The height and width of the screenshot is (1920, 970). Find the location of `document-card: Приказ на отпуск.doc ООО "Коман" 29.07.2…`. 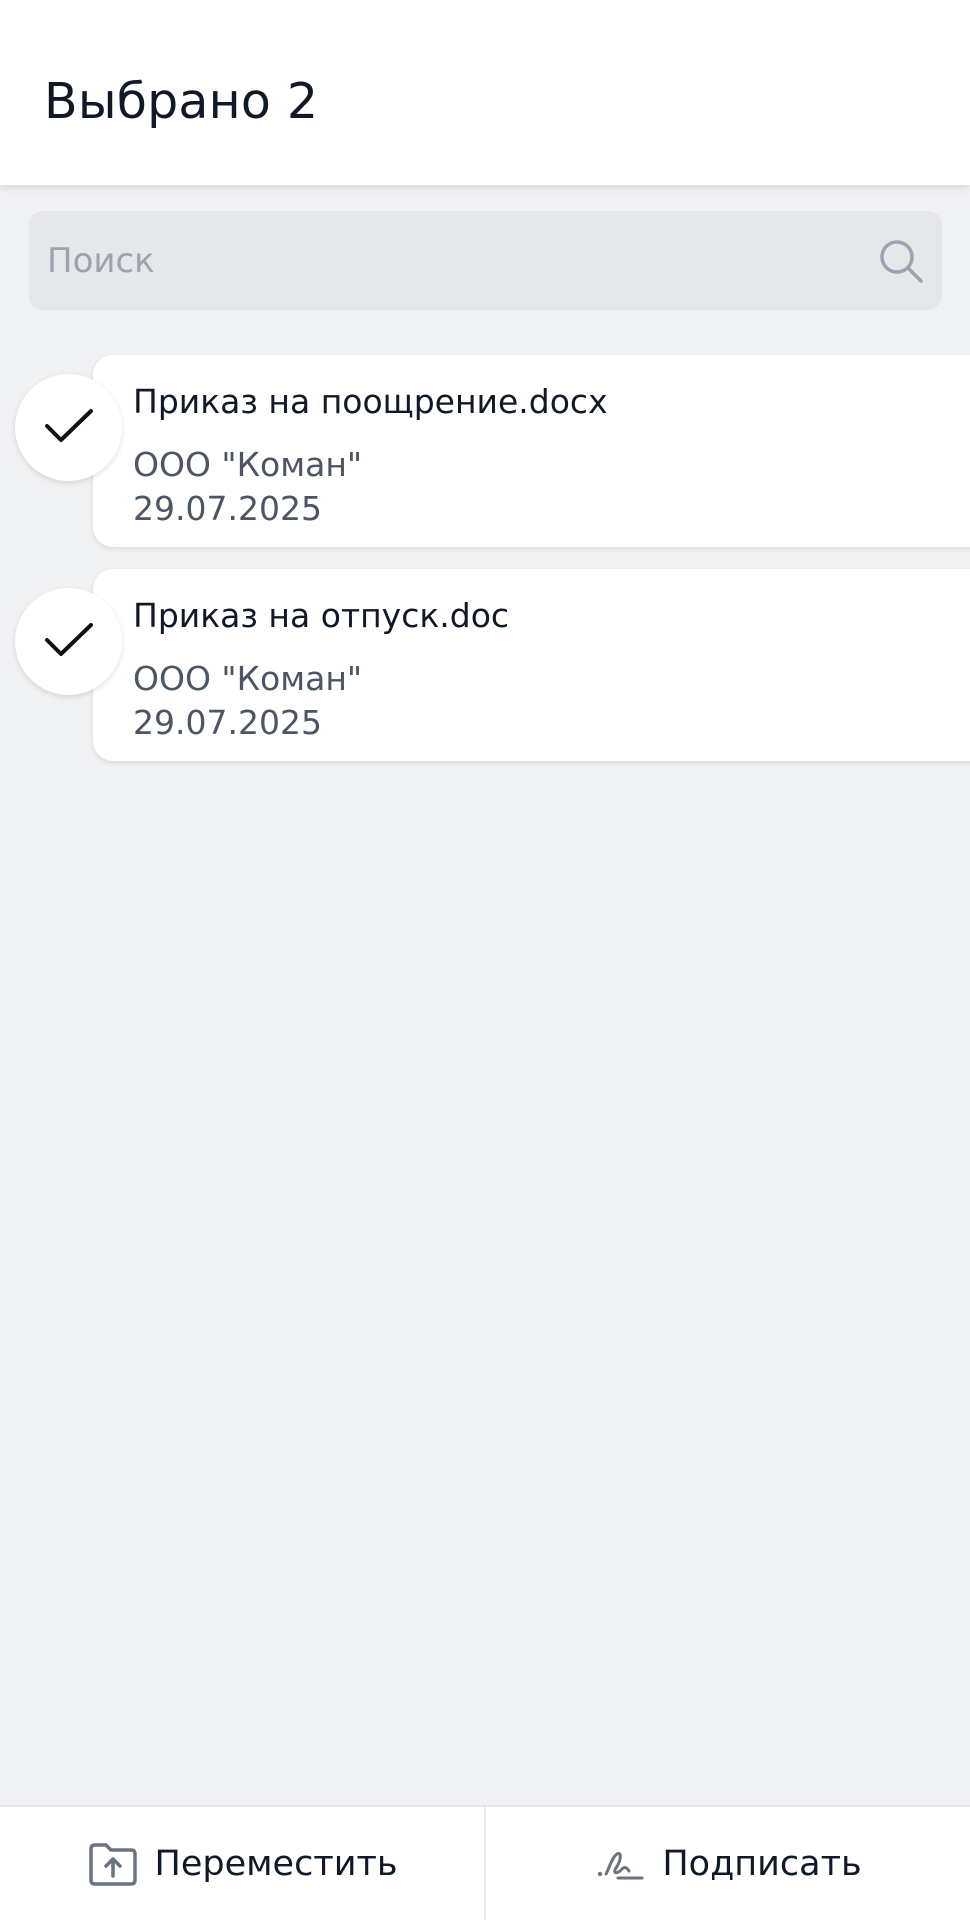

document-card: Приказ на отпуск.doc ООО "Коман" 29.07.2… is located at coordinates (531, 665).